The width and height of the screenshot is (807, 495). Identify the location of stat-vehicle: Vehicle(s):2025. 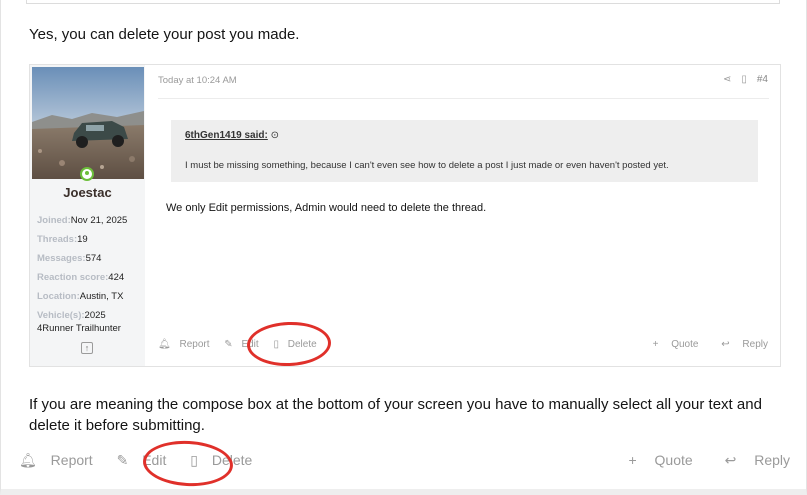
(71, 315).